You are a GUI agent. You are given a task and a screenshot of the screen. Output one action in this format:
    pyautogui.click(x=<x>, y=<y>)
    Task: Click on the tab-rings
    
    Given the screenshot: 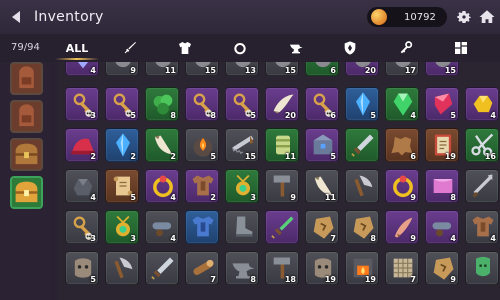 What is the action you would take?
    pyautogui.click(x=240, y=48)
    